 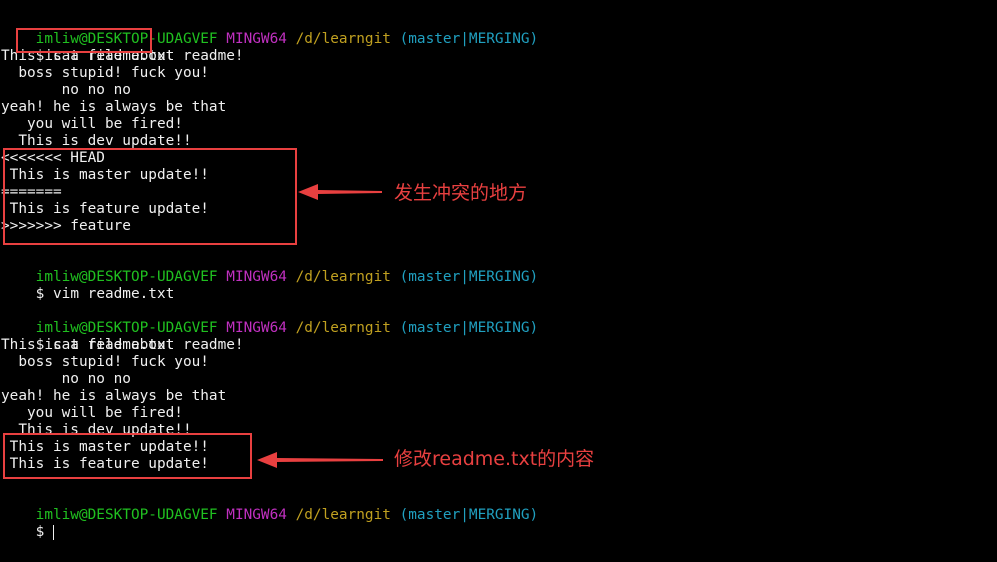 I want to click on output-line: This is a file about readme!, so click(x=122, y=345).